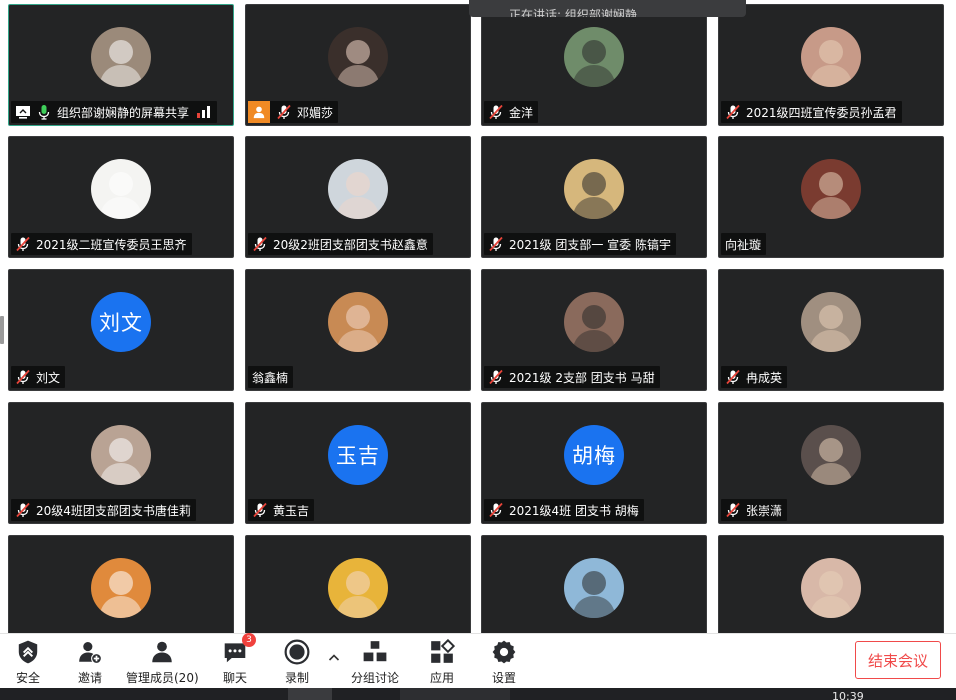  Describe the element at coordinates (234, 678) in the screenshot. I see `chat-label: 聊天` at that location.